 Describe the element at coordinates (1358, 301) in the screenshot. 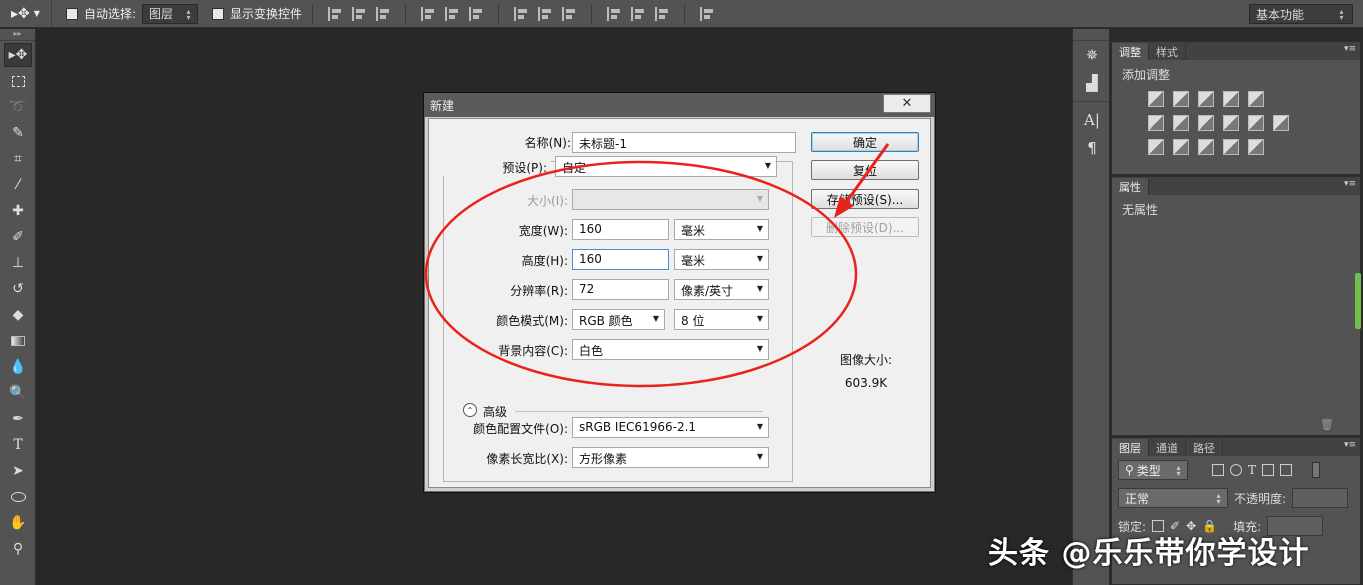

I see `panel-scrollbar` at that location.